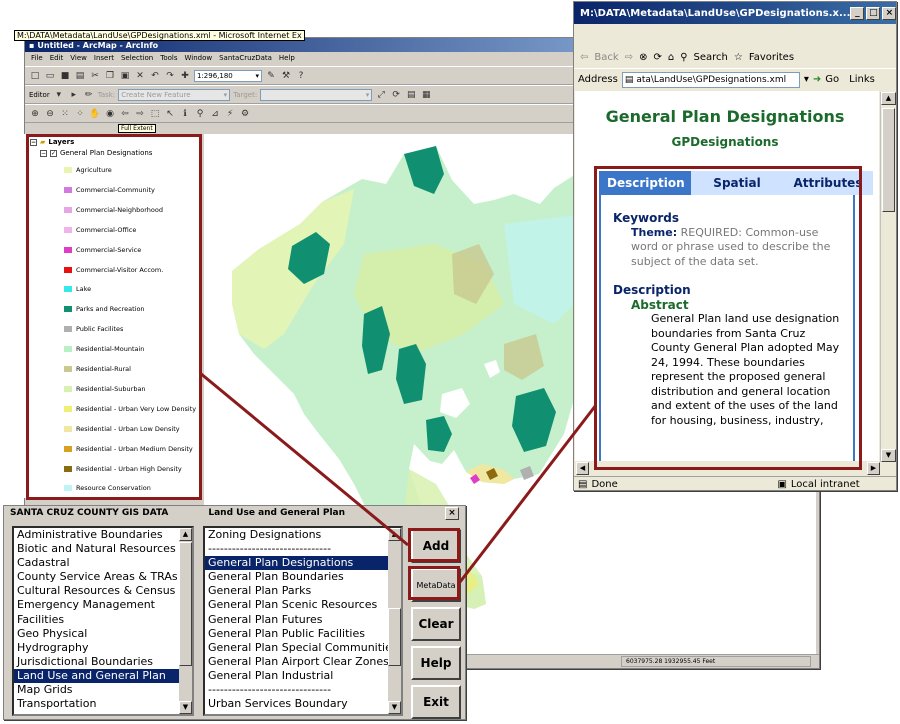 The width and height of the screenshot is (900, 724). What do you see at coordinates (817, 79) in the screenshot?
I see `go-arrow-icon: ➜` at bounding box center [817, 79].